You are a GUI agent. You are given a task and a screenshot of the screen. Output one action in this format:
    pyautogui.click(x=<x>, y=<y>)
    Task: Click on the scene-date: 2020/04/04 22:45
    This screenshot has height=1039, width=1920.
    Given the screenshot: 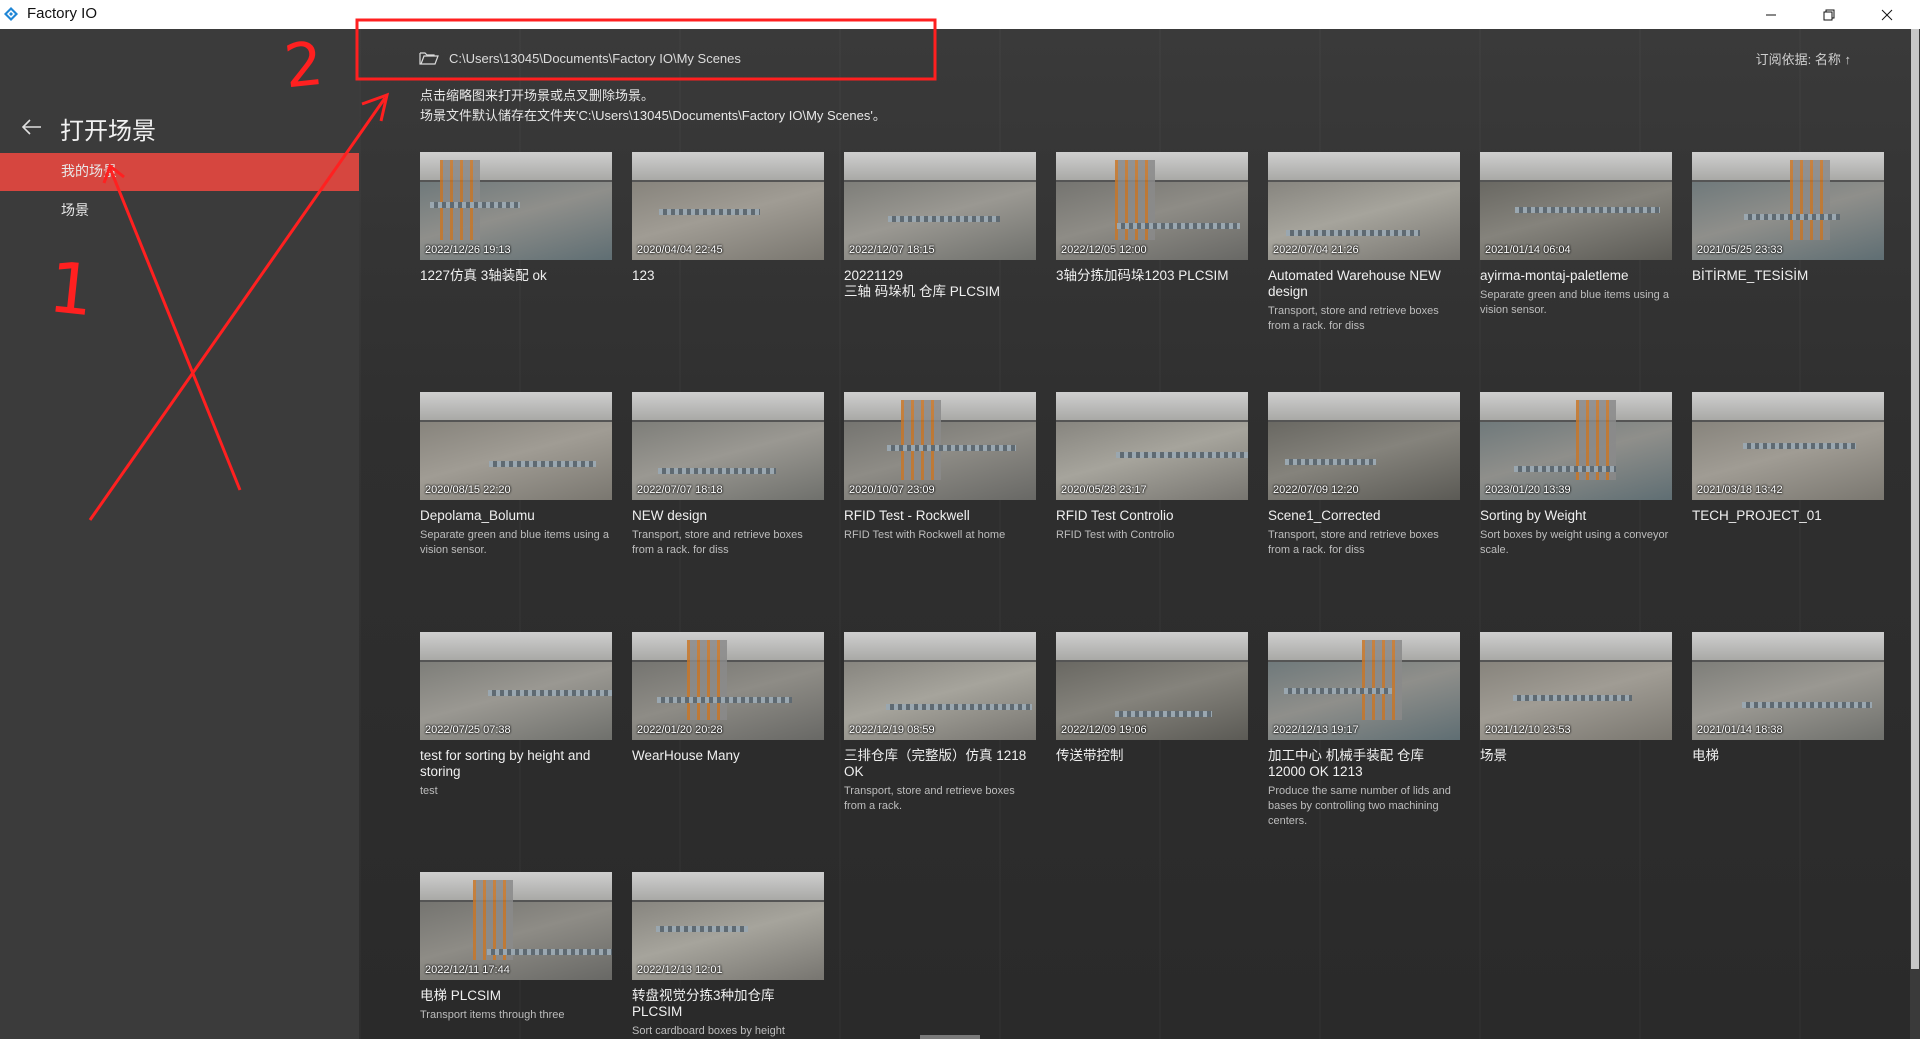 What is the action you would take?
    pyautogui.click(x=680, y=250)
    